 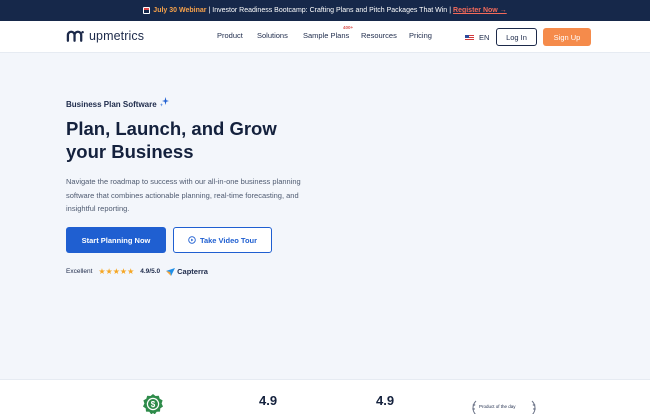 I want to click on money-badge-icon: $, so click(x=153, y=404).